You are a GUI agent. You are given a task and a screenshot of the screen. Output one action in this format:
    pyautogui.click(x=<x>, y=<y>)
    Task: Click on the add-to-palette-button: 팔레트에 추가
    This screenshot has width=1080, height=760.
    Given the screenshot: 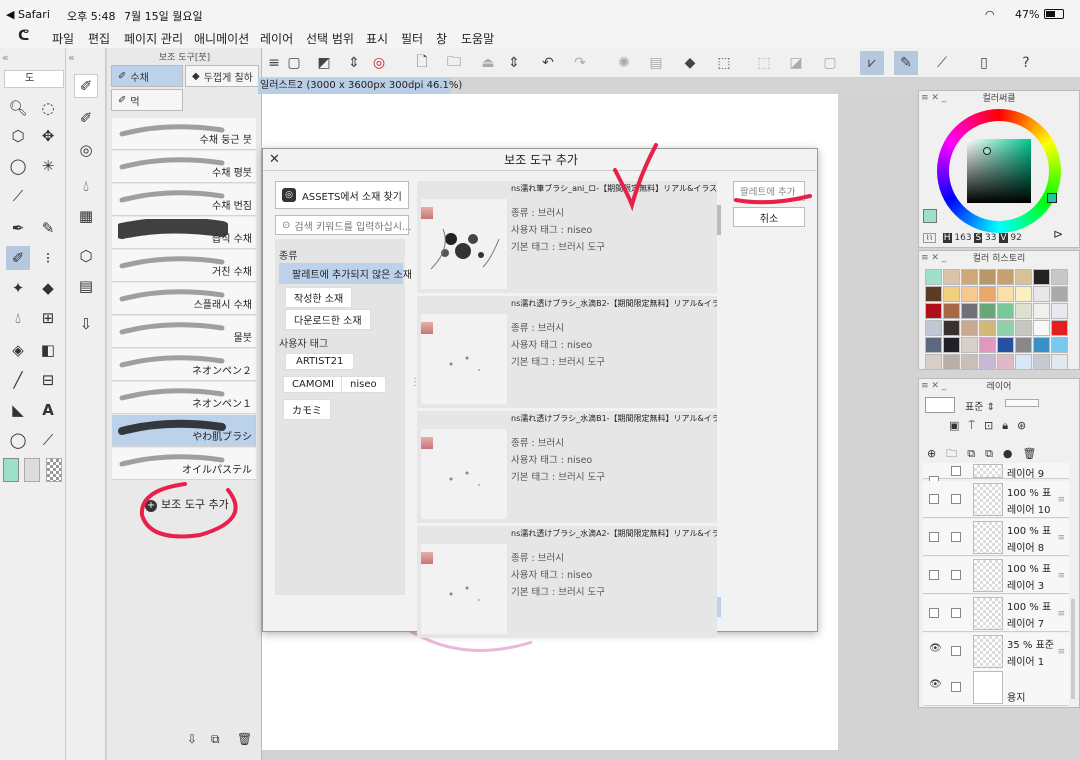 What is the action you would take?
    pyautogui.click(x=769, y=191)
    